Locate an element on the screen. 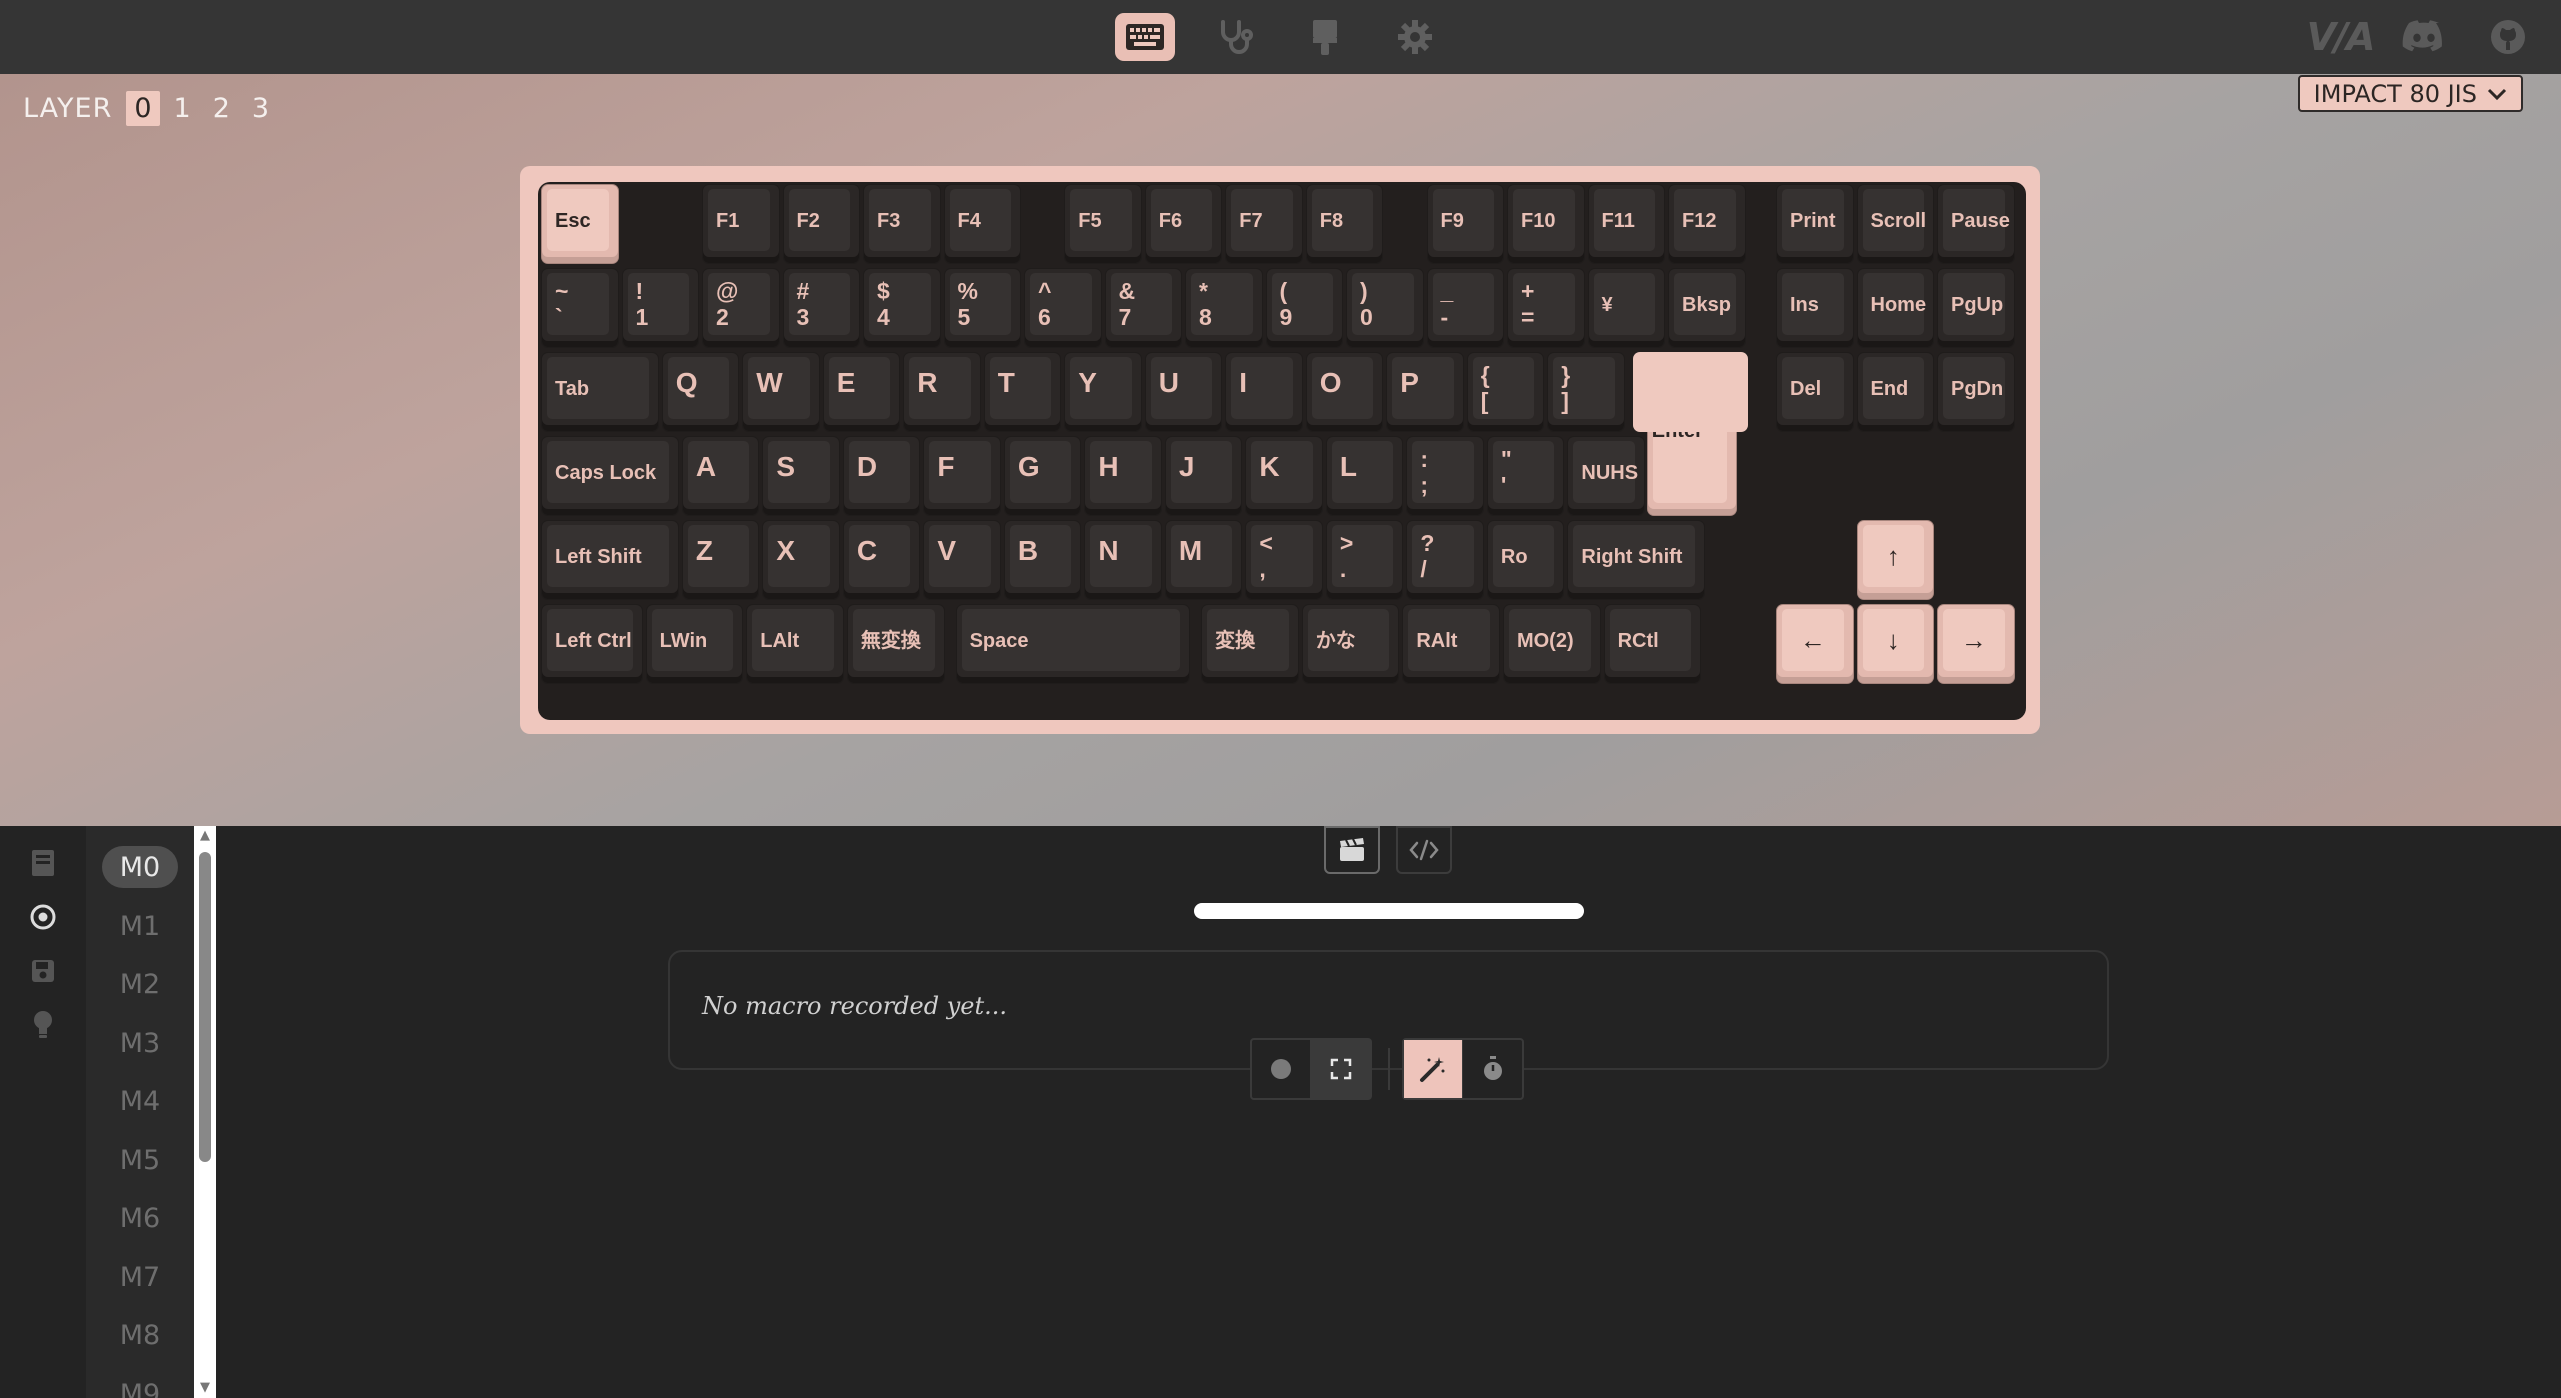 The width and height of the screenshot is (2561, 1398). key-lctrl: Left Ctrl is located at coordinates (592, 644).